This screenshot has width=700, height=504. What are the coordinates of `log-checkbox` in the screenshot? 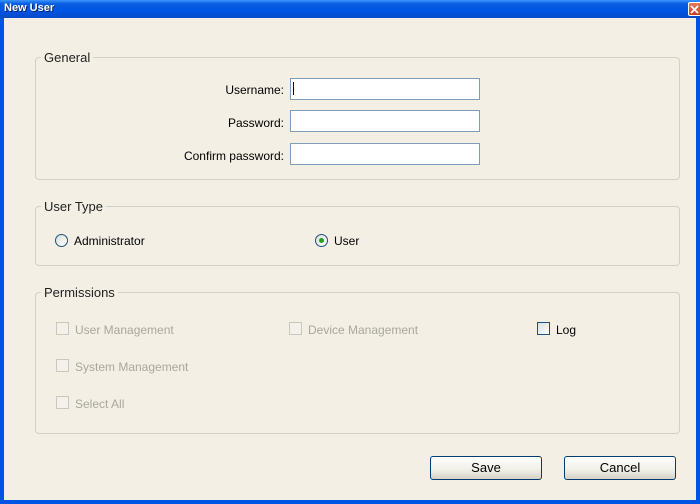 It's located at (543, 328).